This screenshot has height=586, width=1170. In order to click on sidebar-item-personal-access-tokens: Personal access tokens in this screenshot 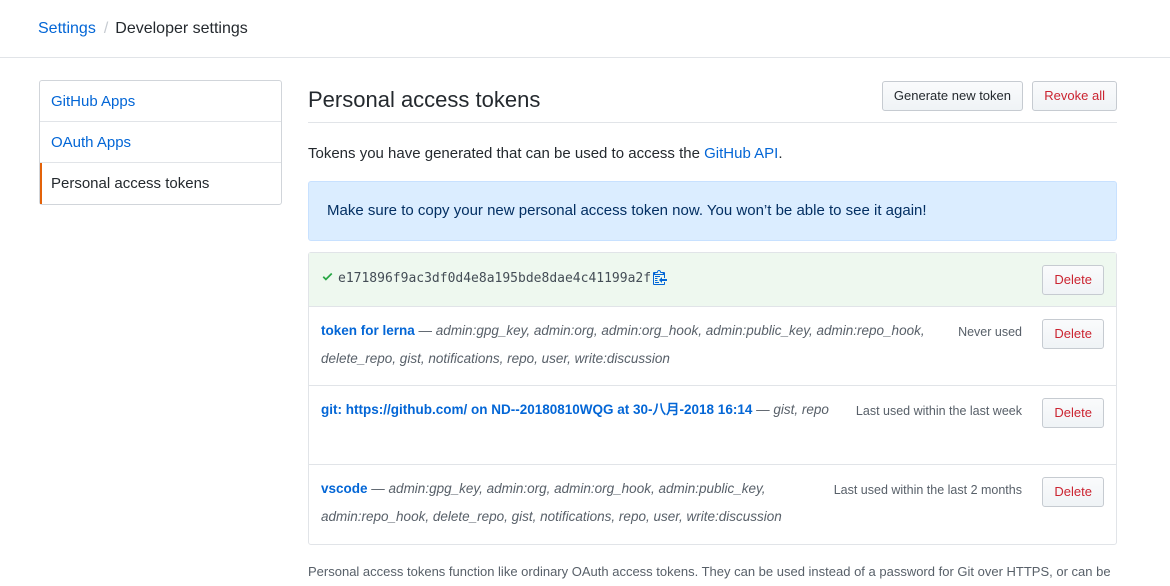, I will do `click(160, 183)`.